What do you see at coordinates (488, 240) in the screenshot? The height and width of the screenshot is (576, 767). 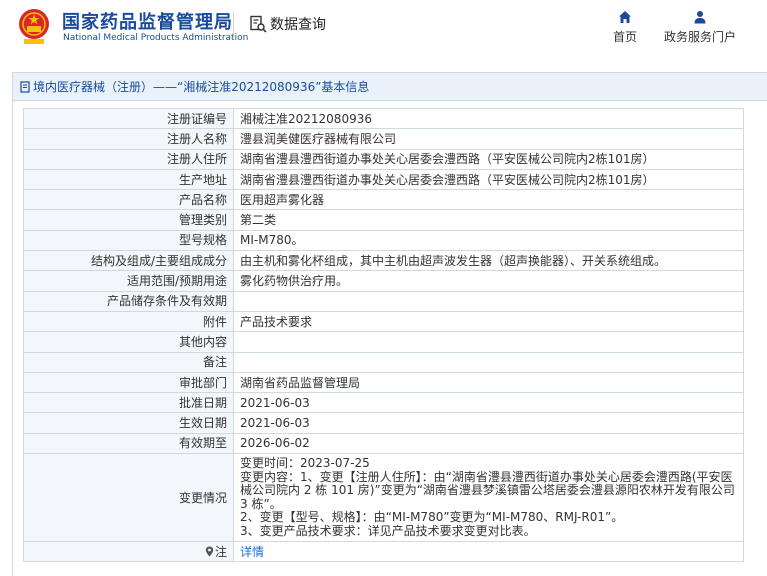 I see `field-value: MI-M780。` at bounding box center [488, 240].